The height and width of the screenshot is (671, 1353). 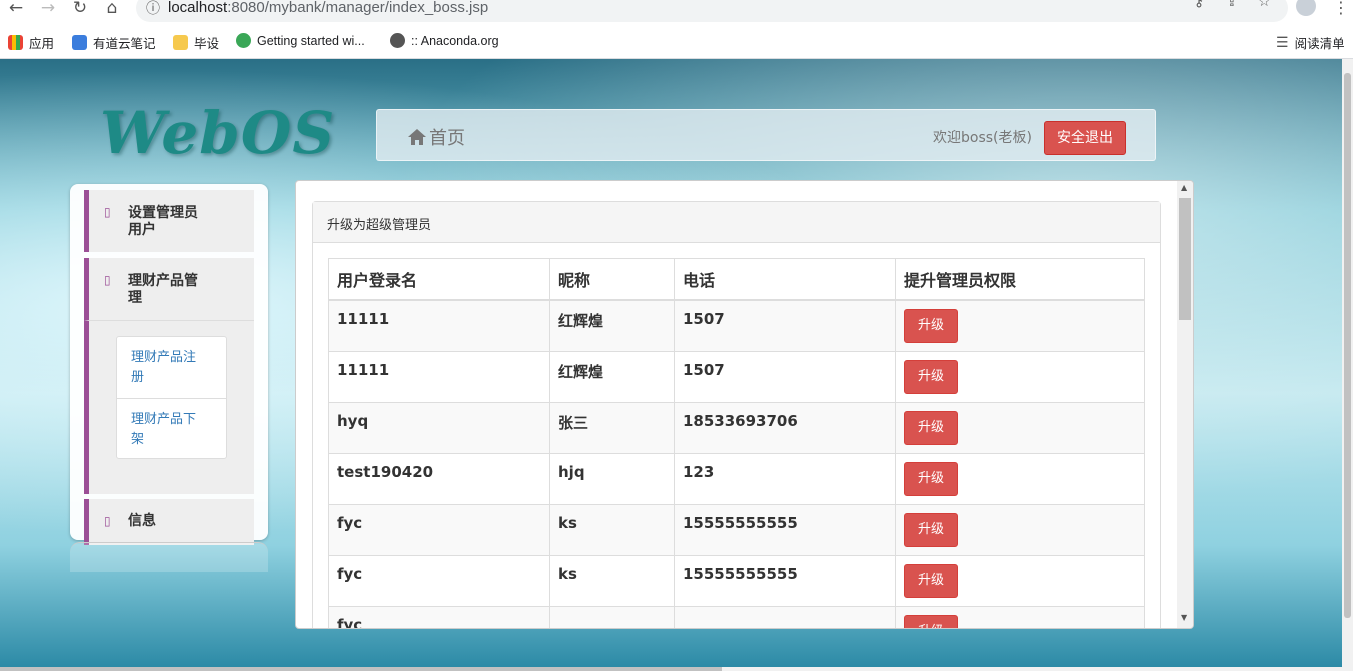 What do you see at coordinates (163, 289) in the screenshot?
I see `sidebar-item-label: 理财产品管理` at bounding box center [163, 289].